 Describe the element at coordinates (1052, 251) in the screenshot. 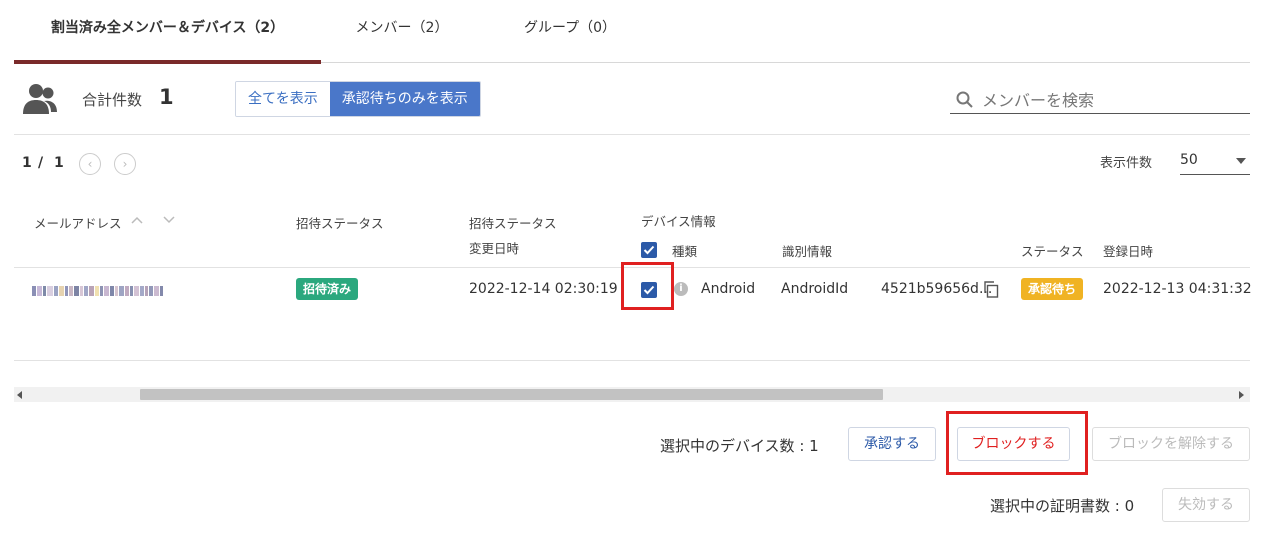

I see `header-device-status: ステータス` at that location.